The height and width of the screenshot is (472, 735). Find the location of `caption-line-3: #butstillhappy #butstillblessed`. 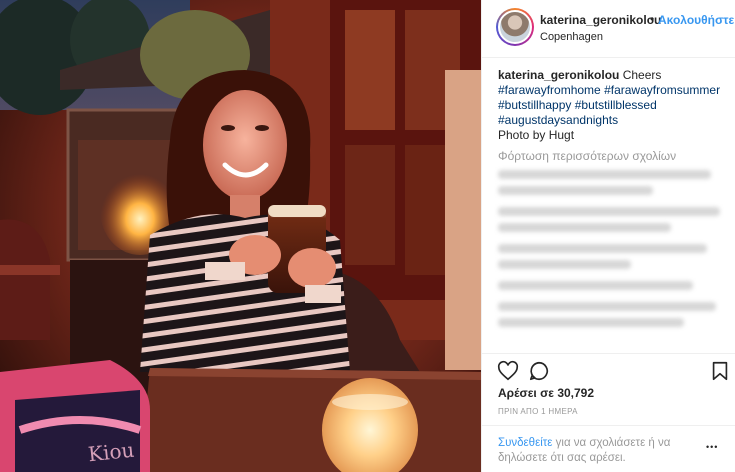

caption-line-3: #butstillhappy #butstillblessed is located at coordinates (614, 105).